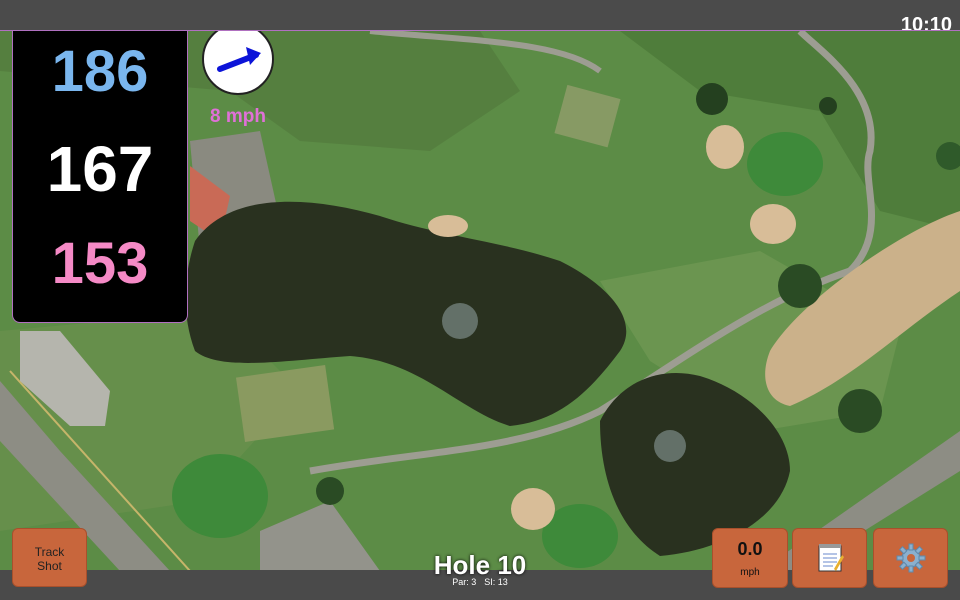  Describe the element at coordinates (100, 263) in the screenshot. I see `front-distance: 153` at that location.